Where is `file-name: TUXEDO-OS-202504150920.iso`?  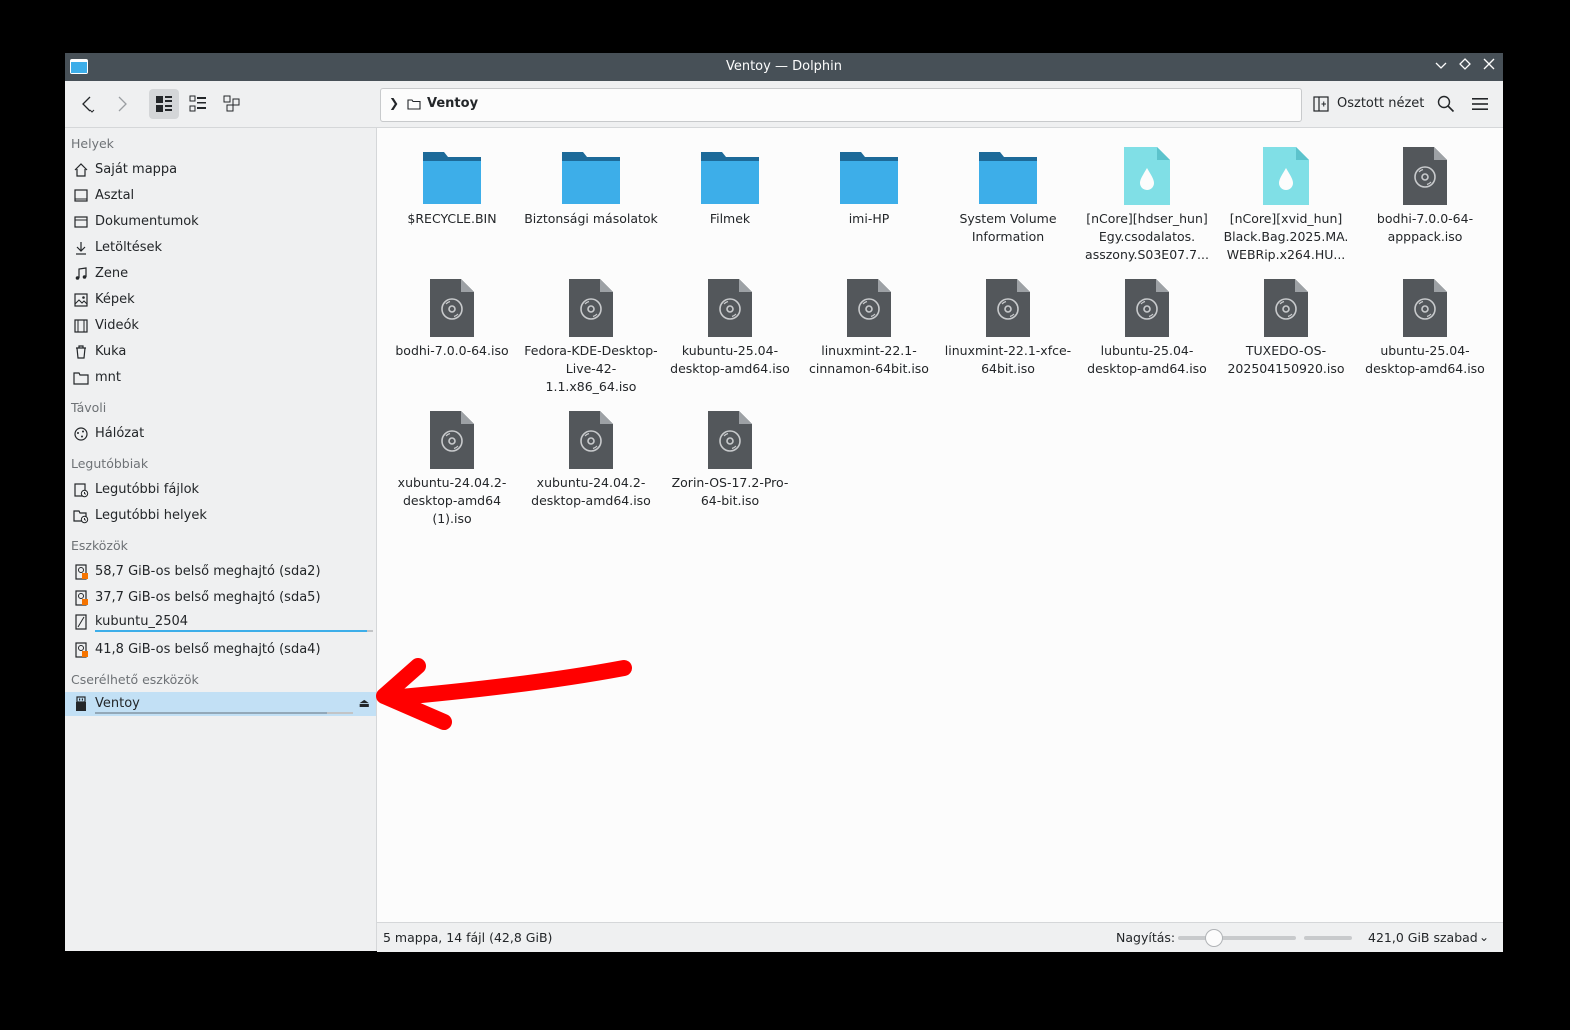
file-name: TUXEDO-OS-202504150920.iso is located at coordinates (1286, 359).